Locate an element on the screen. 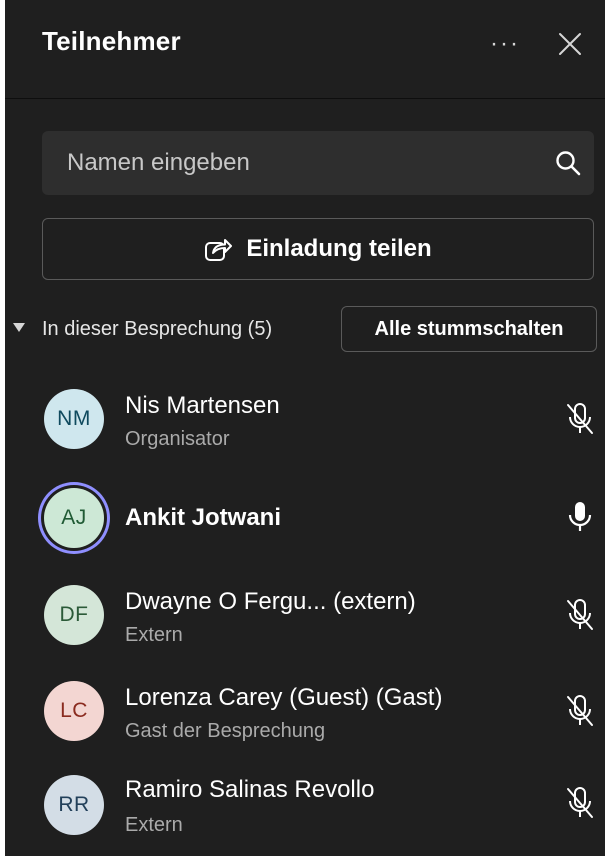 Image resolution: width=610 pixels, height=861 pixels. avatar: NM is located at coordinates (74, 419).